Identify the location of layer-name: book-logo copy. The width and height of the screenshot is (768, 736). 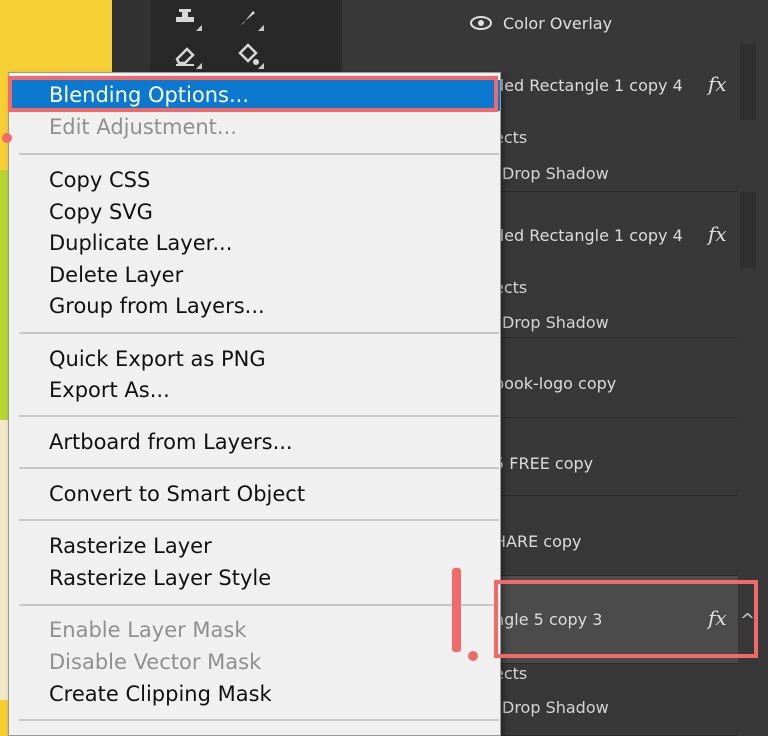
(555, 383).